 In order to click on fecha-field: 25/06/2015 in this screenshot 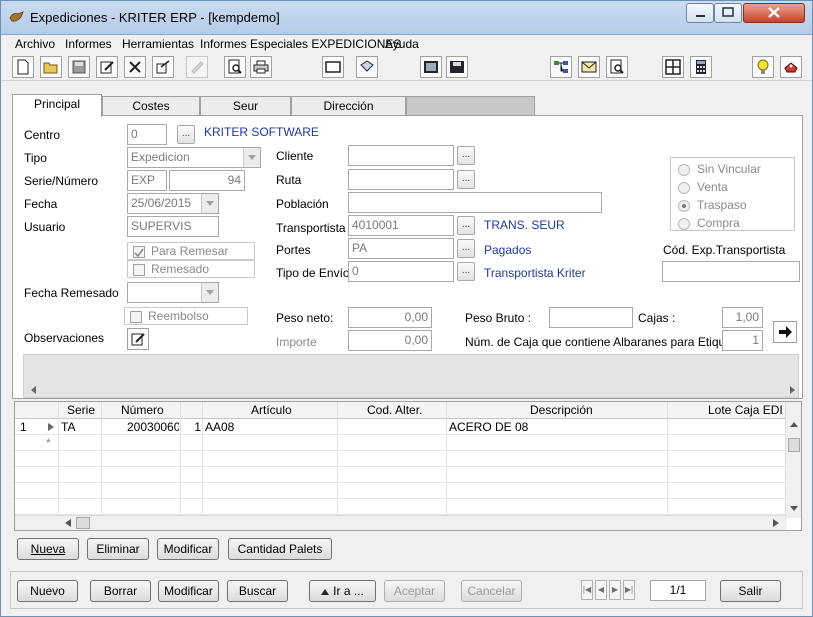, I will do `click(173, 203)`.